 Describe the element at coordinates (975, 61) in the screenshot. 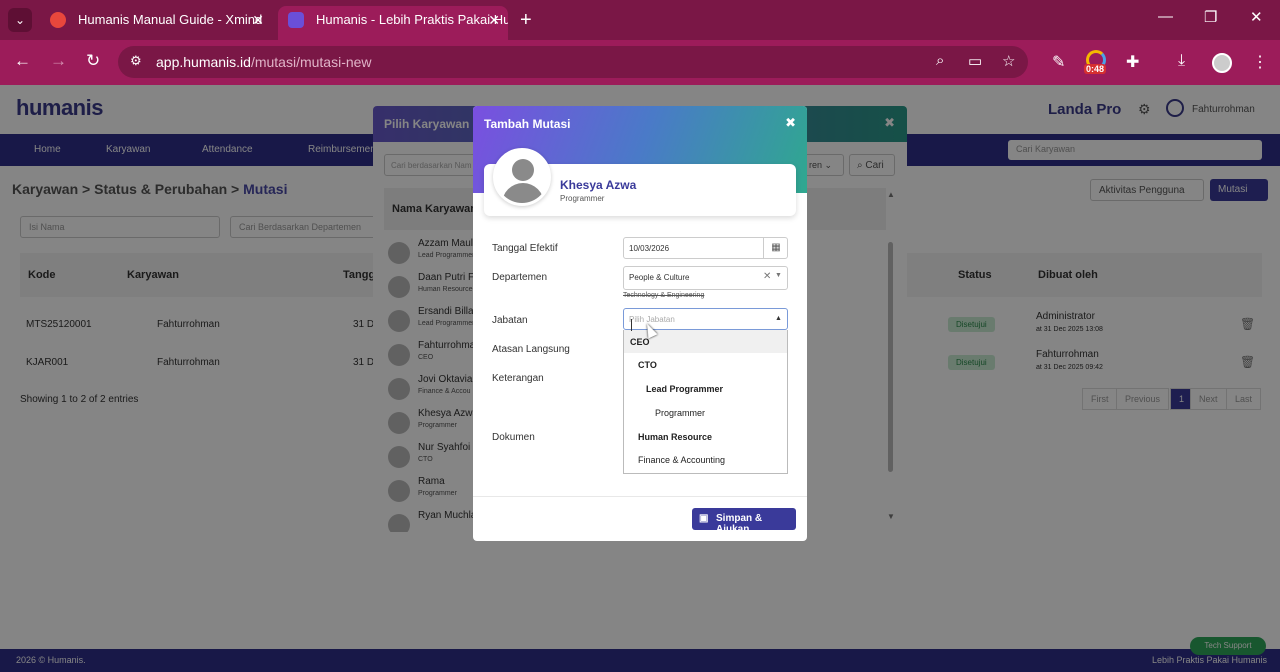

I see `install-app-icon: ▭` at that location.